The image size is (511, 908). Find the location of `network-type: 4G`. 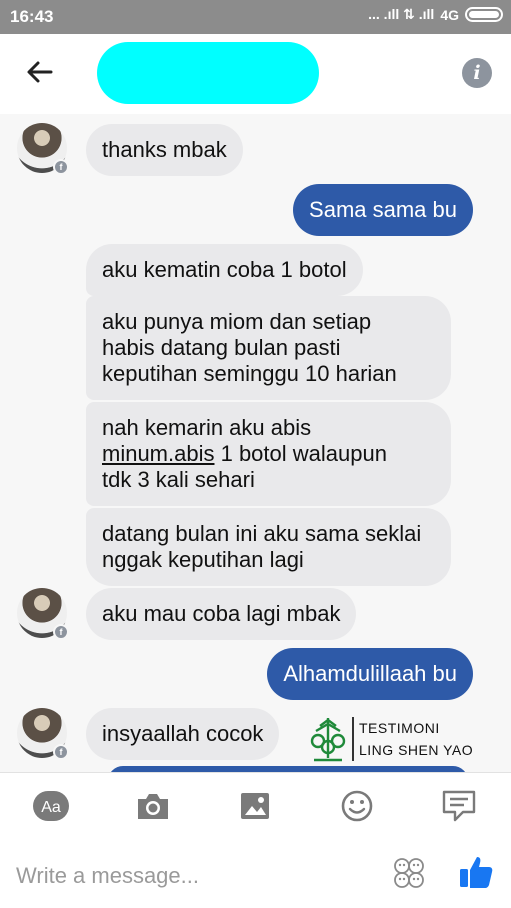

network-type: 4G is located at coordinates (449, 14).